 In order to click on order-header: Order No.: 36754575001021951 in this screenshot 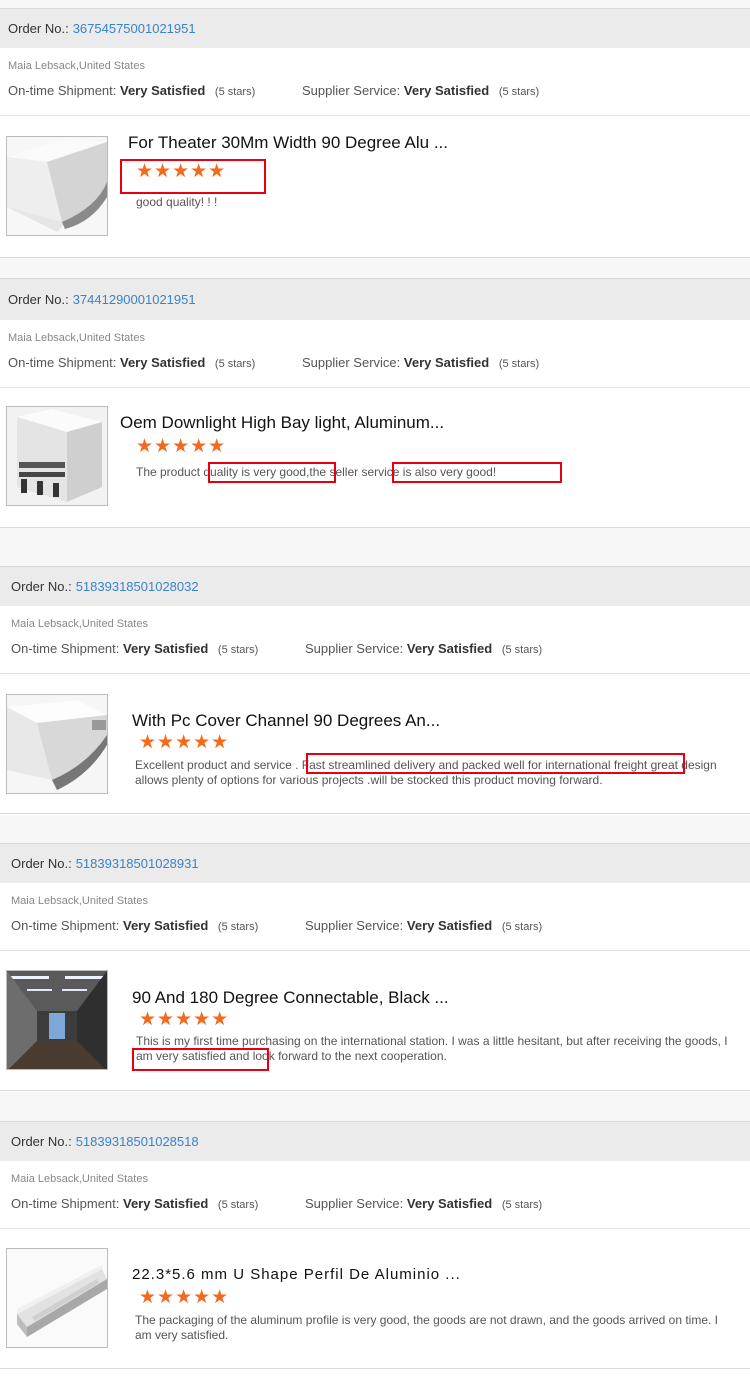, I will do `click(375, 28)`.